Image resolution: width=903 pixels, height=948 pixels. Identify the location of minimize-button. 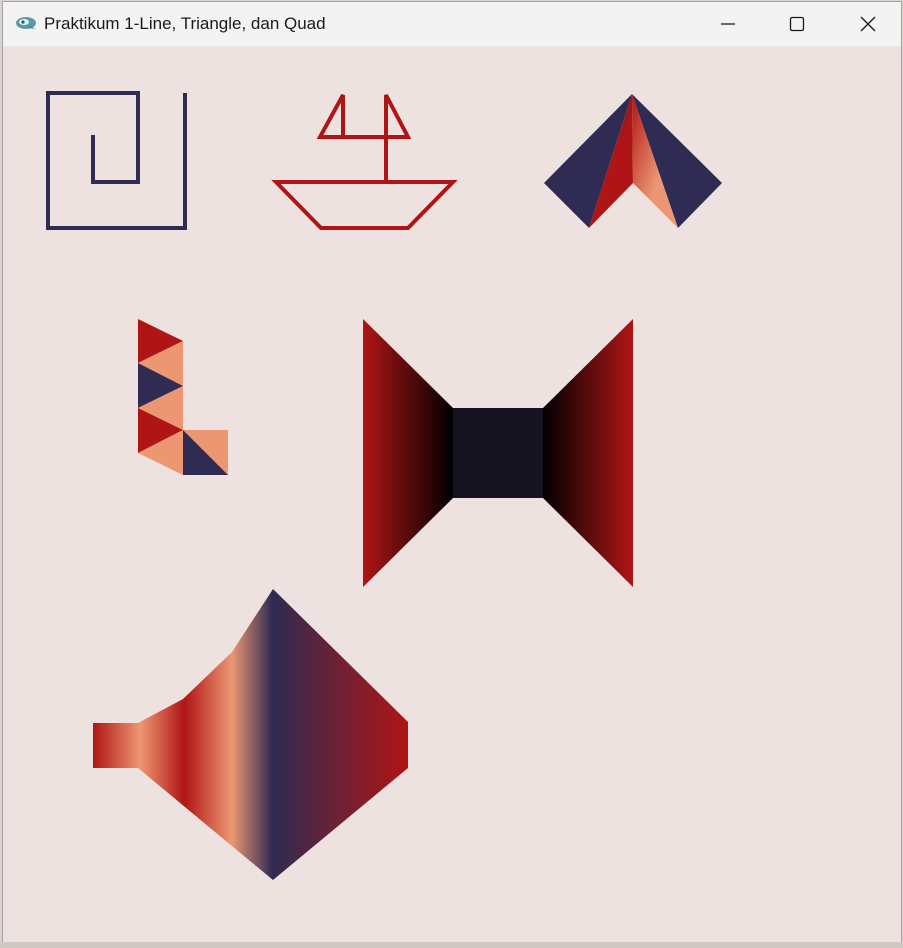
(728, 24).